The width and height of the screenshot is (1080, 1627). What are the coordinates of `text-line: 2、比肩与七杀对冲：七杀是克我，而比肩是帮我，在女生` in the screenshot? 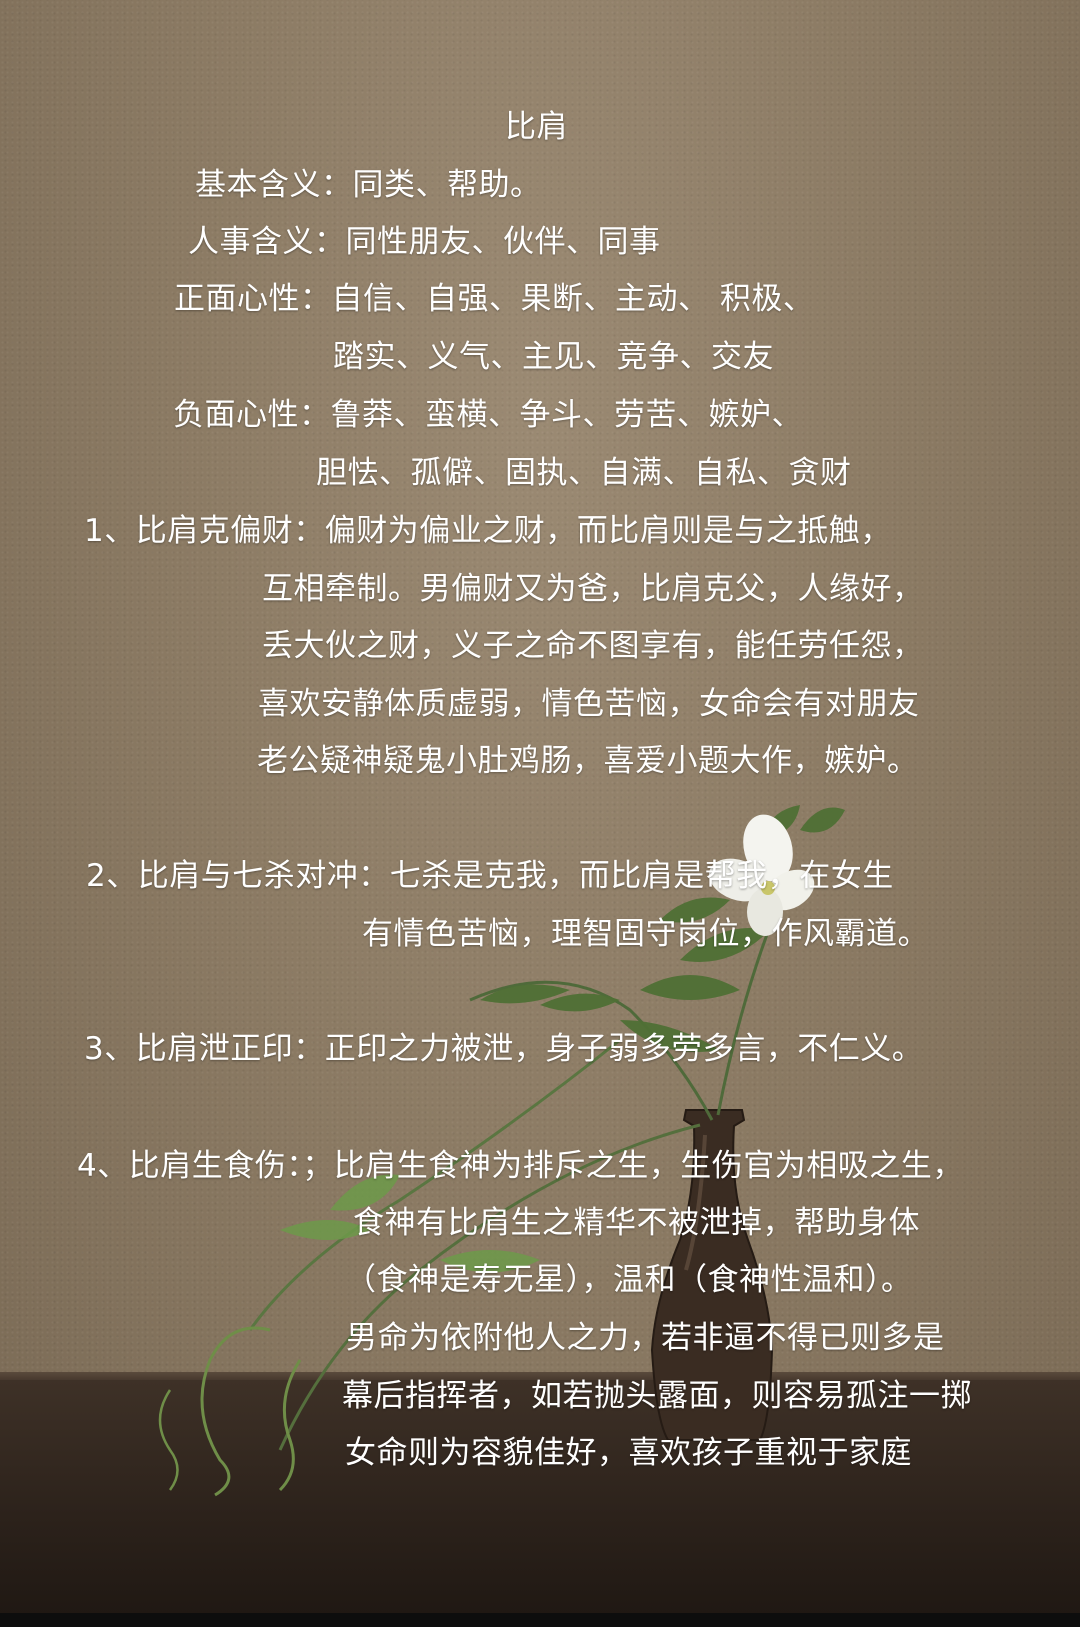 It's located at (490, 876).